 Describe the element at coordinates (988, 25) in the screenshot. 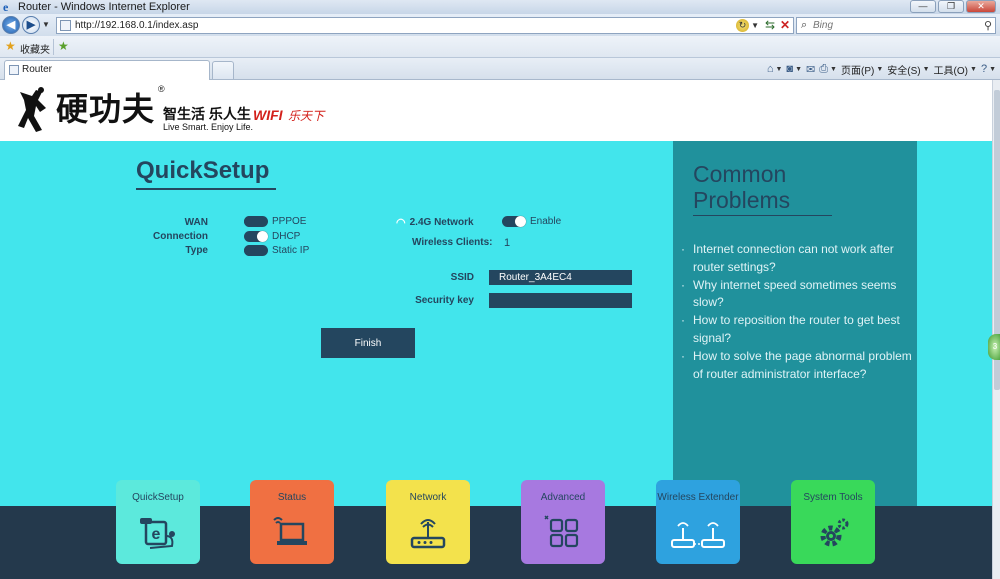

I see `search-go-icon: ⚲` at that location.